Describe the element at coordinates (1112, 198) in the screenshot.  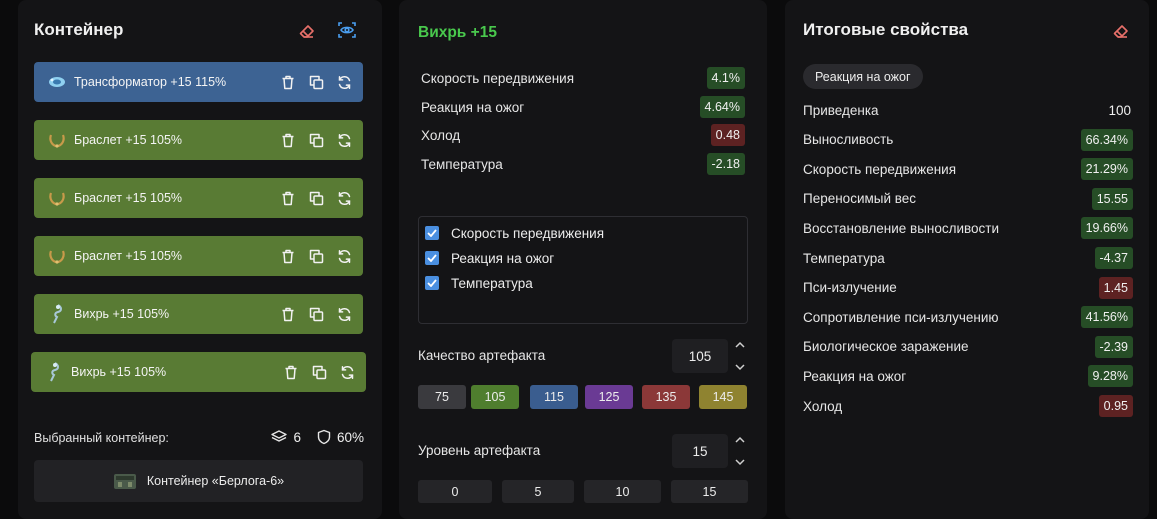
I see `total-property-value: 15.55` at that location.